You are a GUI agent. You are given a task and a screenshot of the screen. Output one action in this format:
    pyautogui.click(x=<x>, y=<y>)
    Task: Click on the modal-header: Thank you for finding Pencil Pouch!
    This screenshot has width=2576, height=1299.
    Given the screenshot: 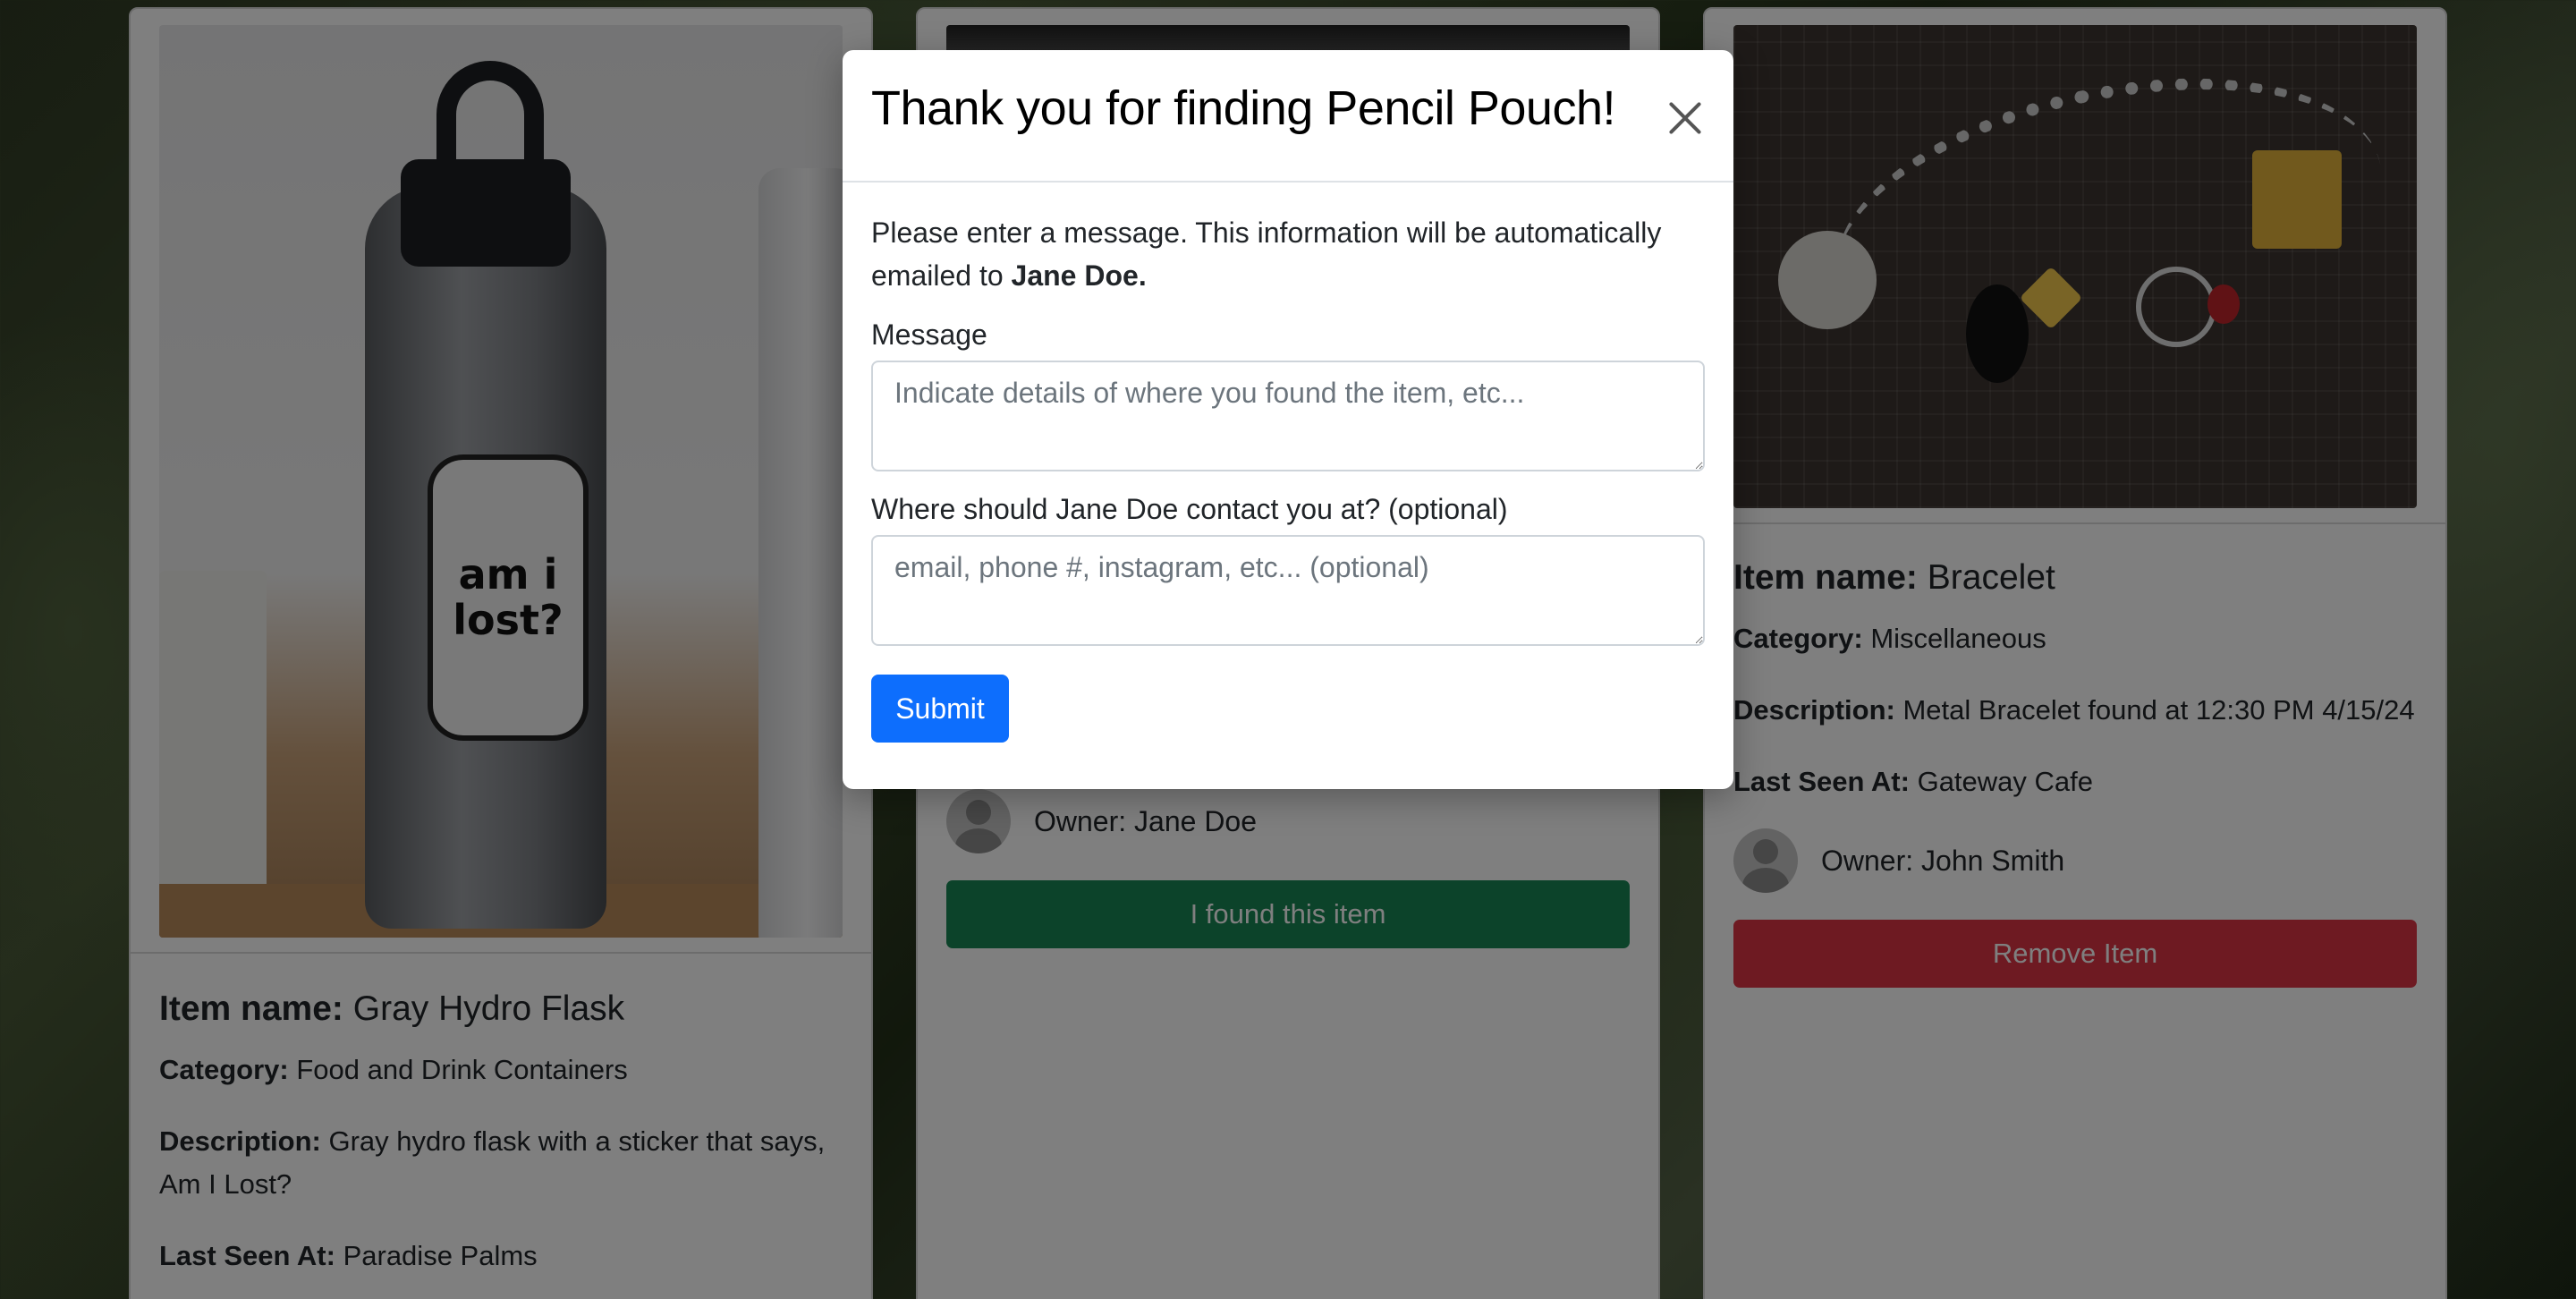 What is the action you would take?
    pyautogui.click(x=1288, y=117)
    